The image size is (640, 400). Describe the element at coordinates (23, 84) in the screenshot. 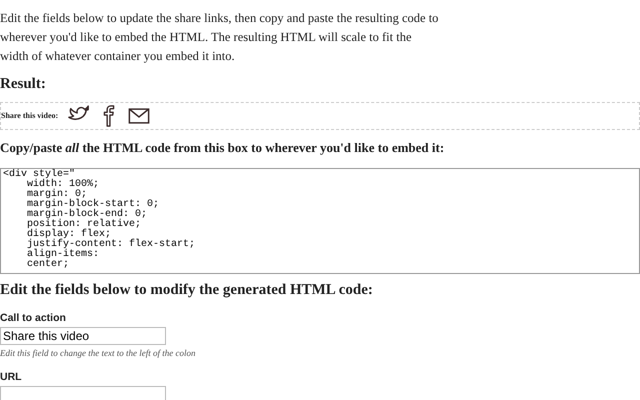

I see `result-heading: Result:` at that location.